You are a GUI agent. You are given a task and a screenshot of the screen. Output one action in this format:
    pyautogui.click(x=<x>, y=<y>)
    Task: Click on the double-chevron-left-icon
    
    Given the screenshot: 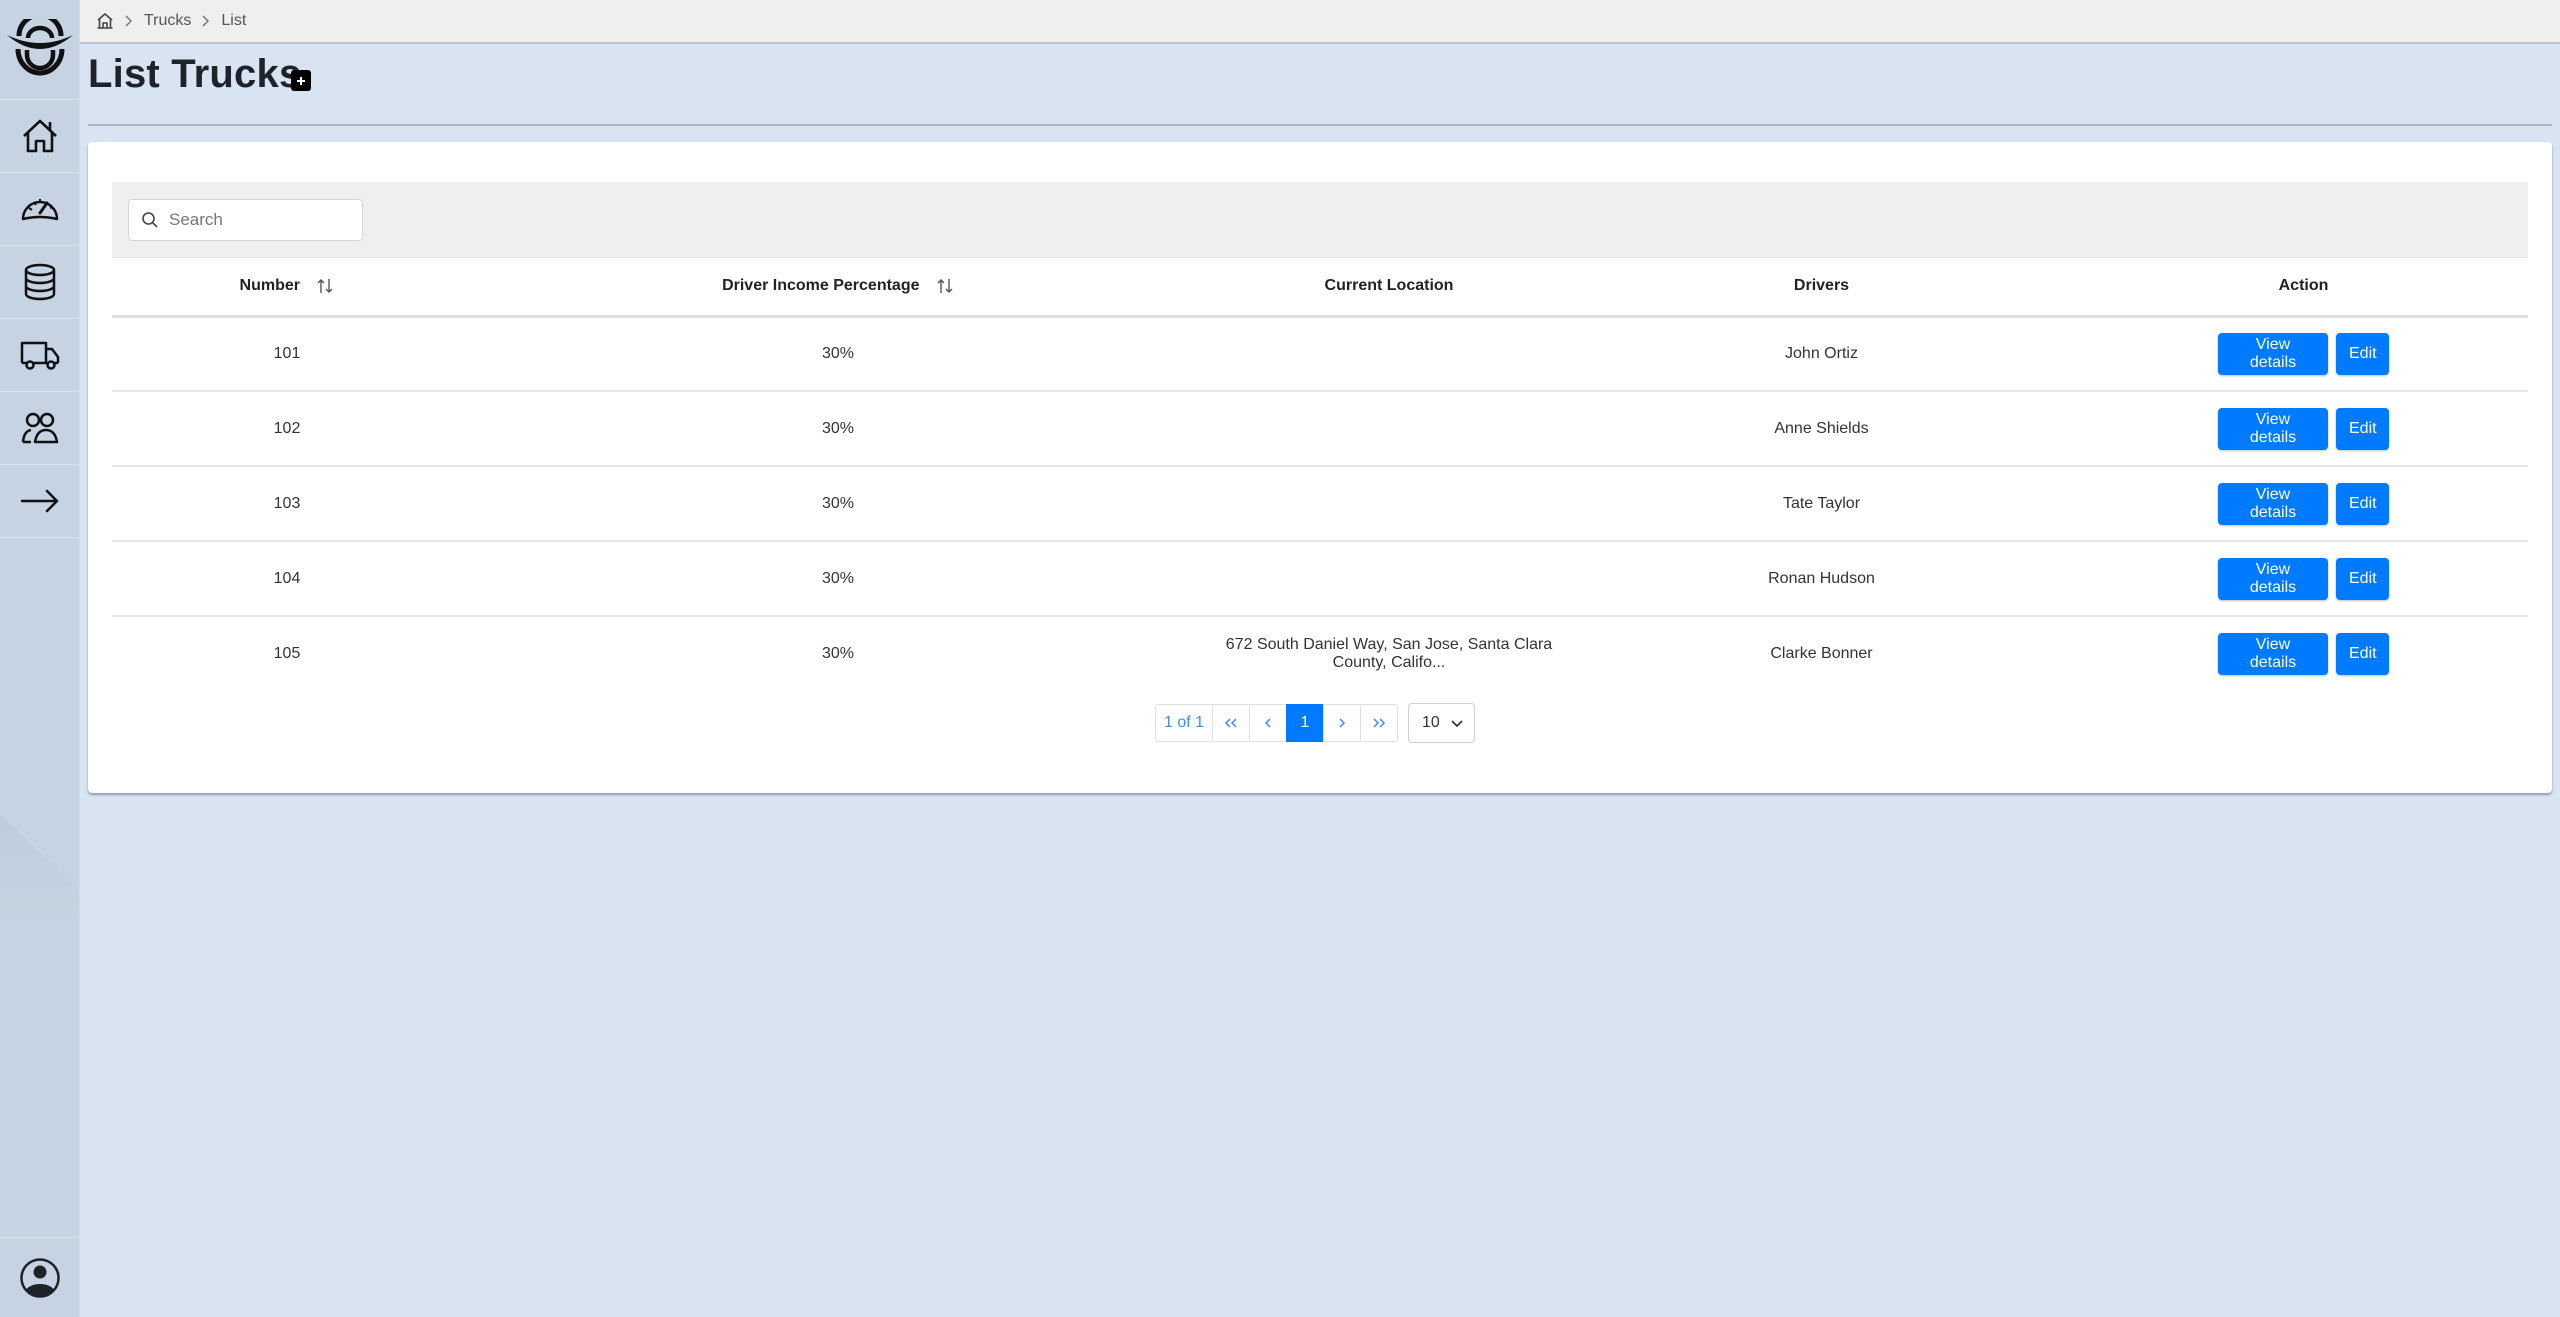 What is the action you would take?
    pyautogui.click(x=1230, y=723)
    